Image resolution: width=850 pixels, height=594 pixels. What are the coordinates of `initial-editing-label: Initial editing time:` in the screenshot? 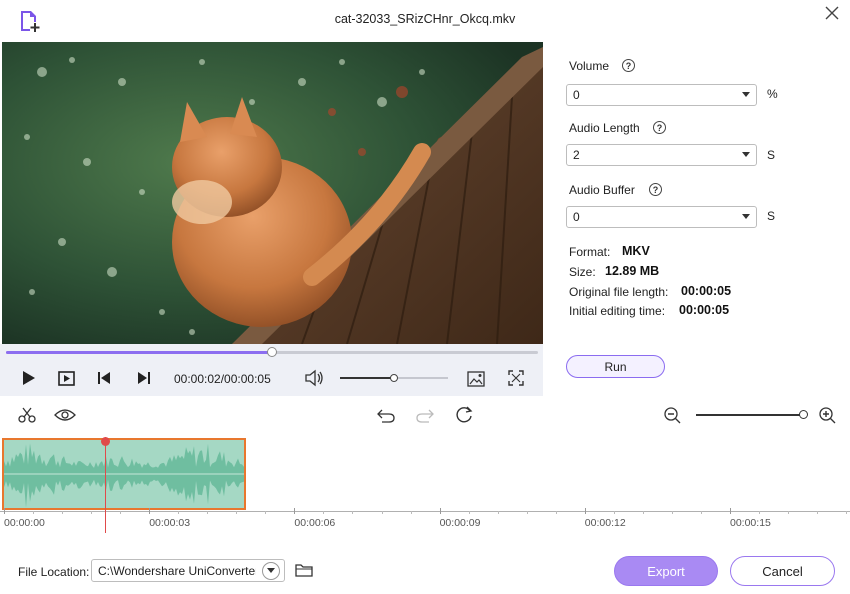 It's located at (617, 311).